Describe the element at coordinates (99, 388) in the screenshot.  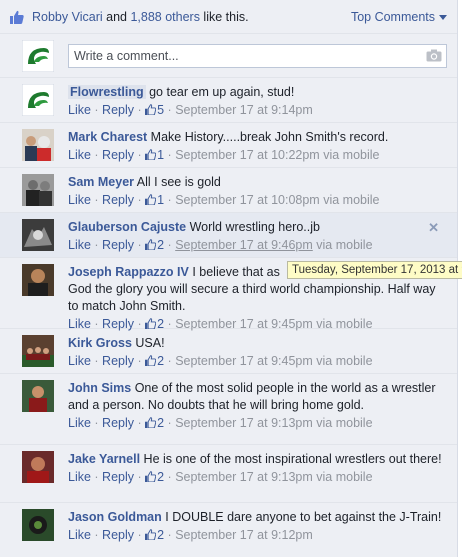
I see `comment-author-link: John Sims` at that location.